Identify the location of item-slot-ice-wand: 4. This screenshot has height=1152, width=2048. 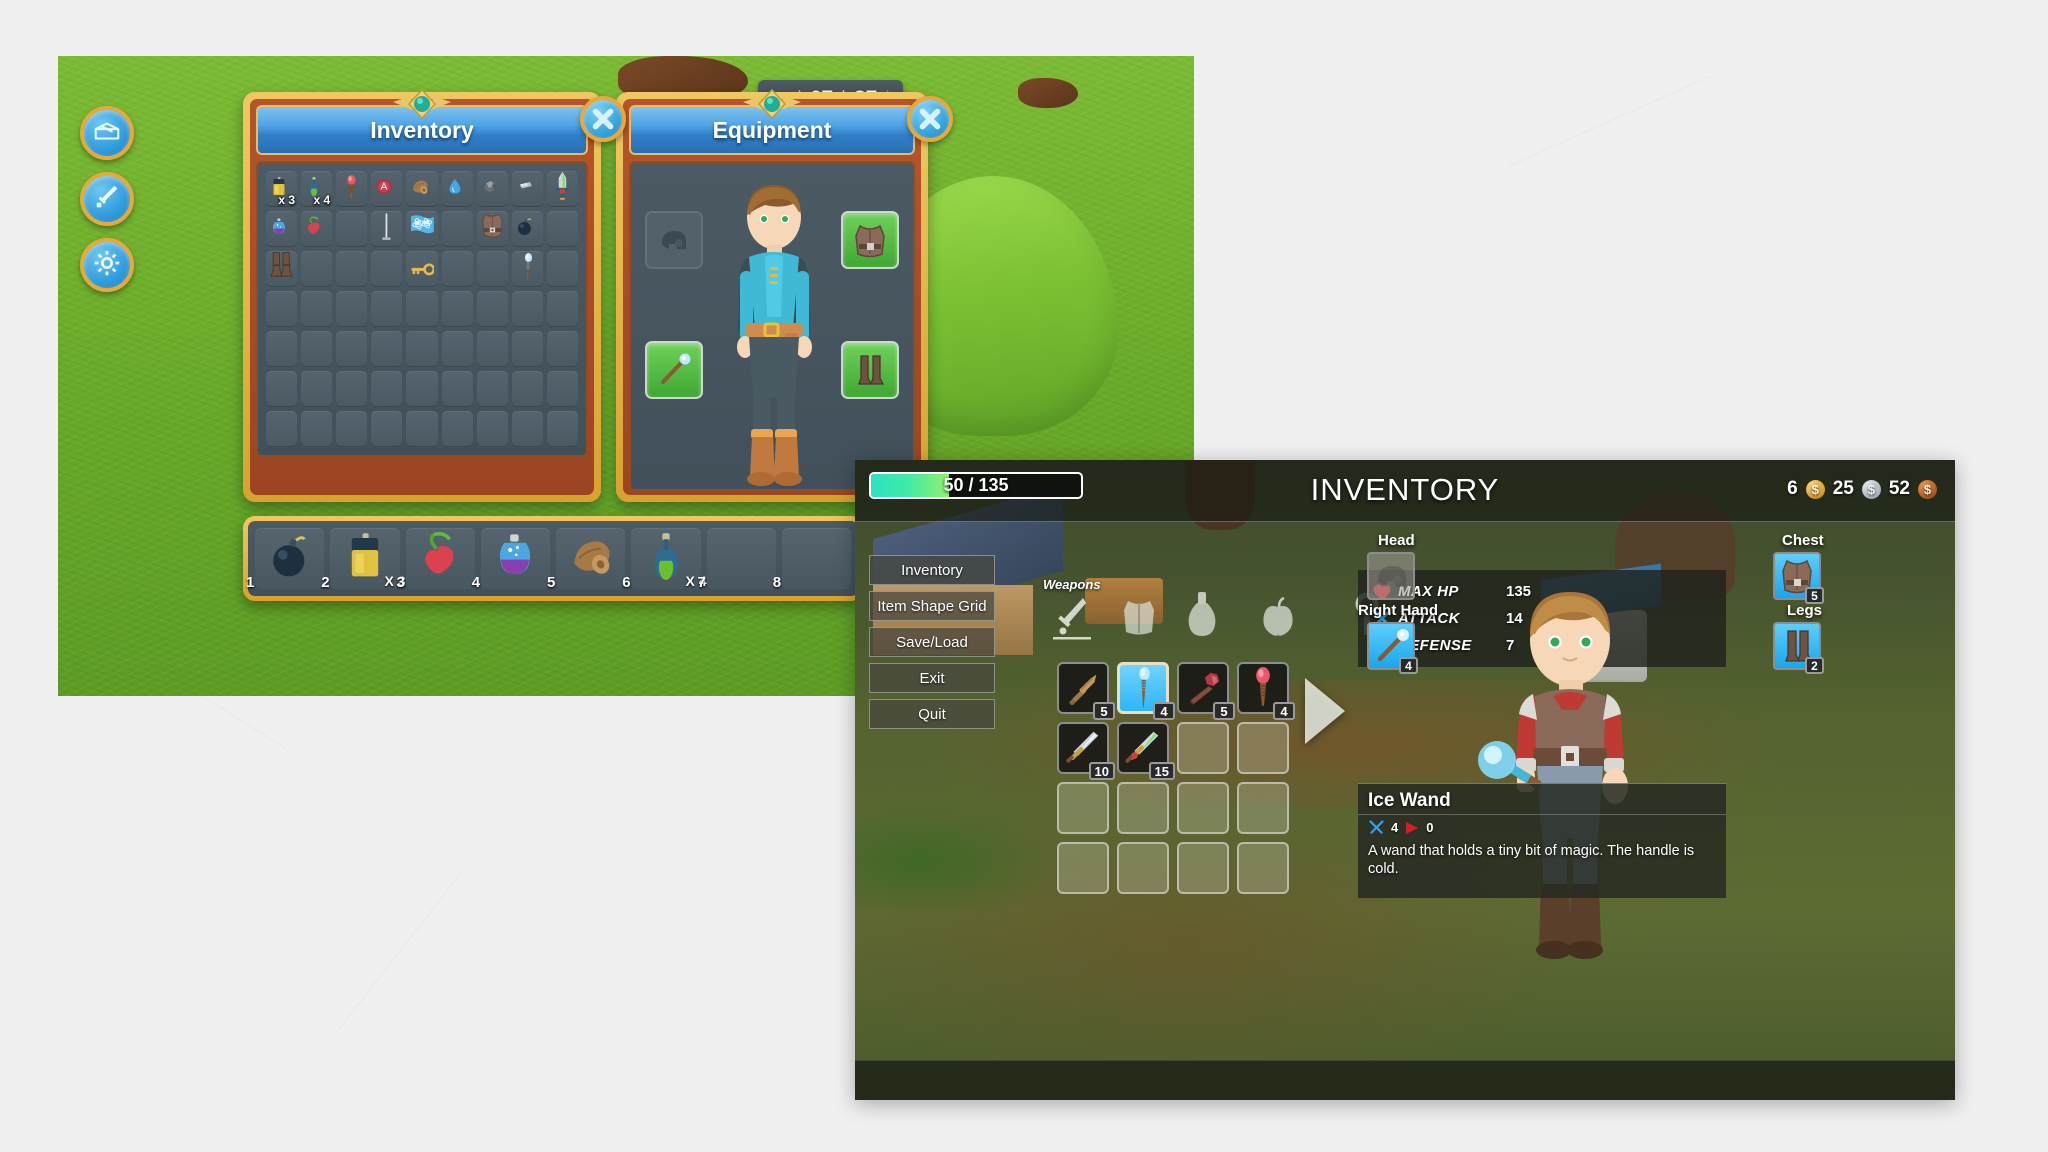
(1146, 691).